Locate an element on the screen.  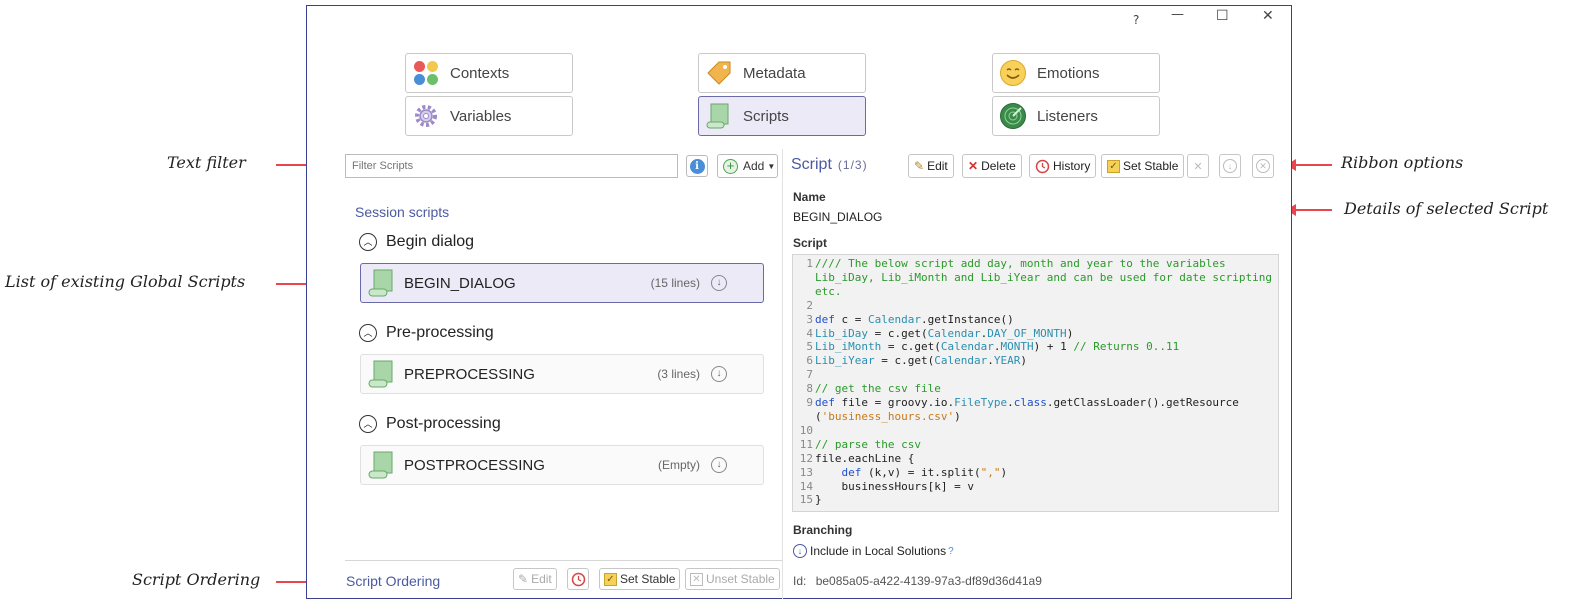
line-number: 4 is located at coordinates (809, 333).